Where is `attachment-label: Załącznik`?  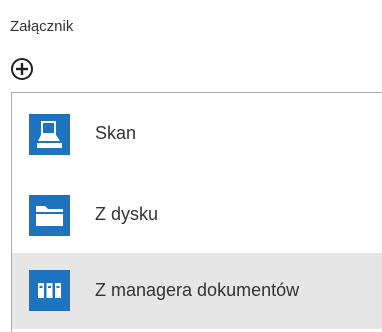
attachment-label: Załącznik is located at coordinates (42, 26).